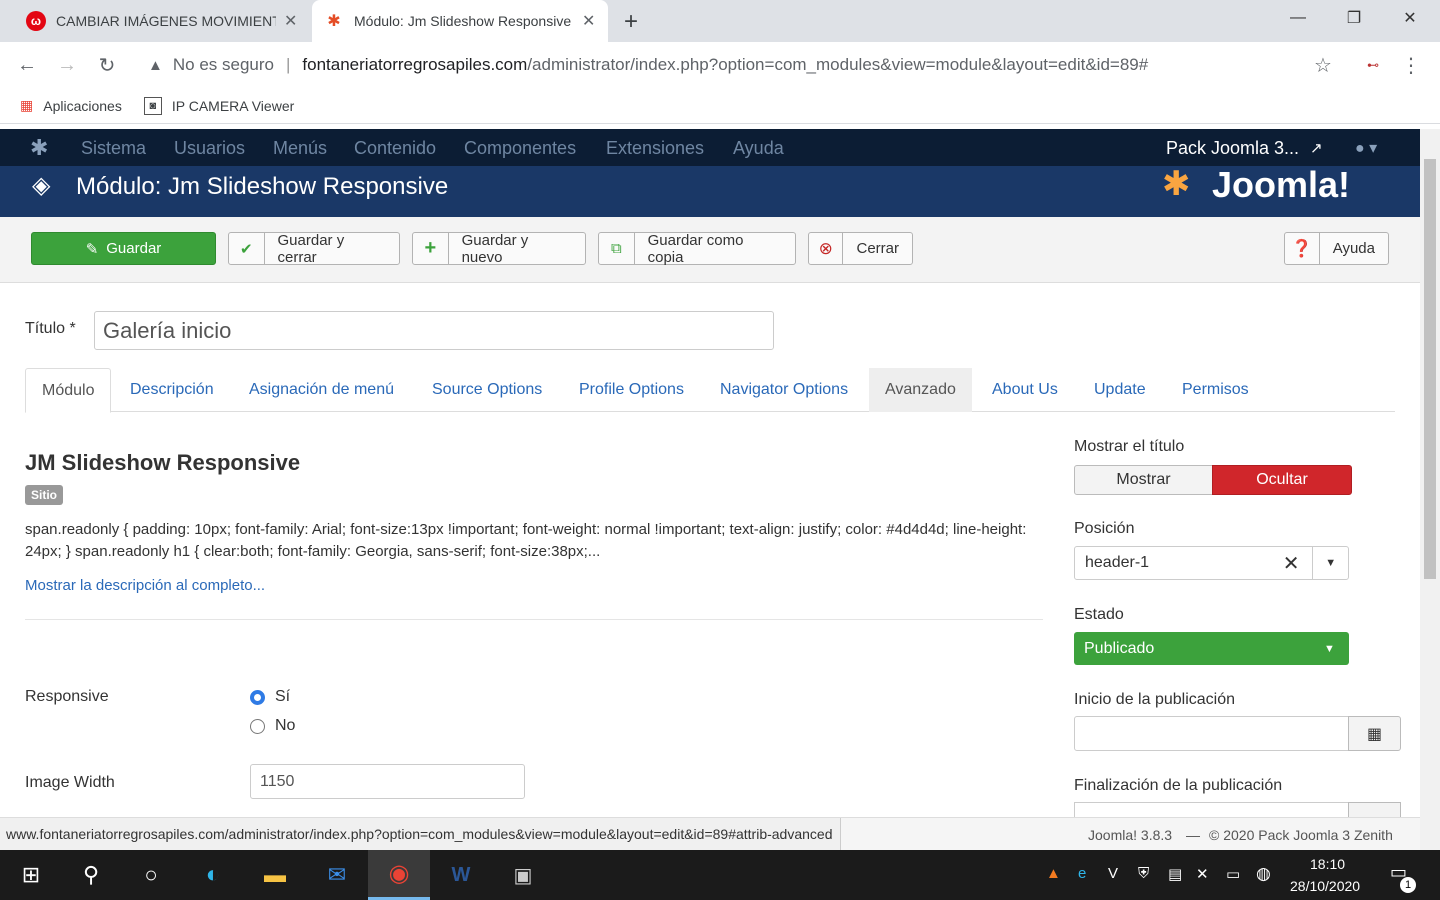  I want to click on tray-app-icon: ▲, so click(1053, 873).